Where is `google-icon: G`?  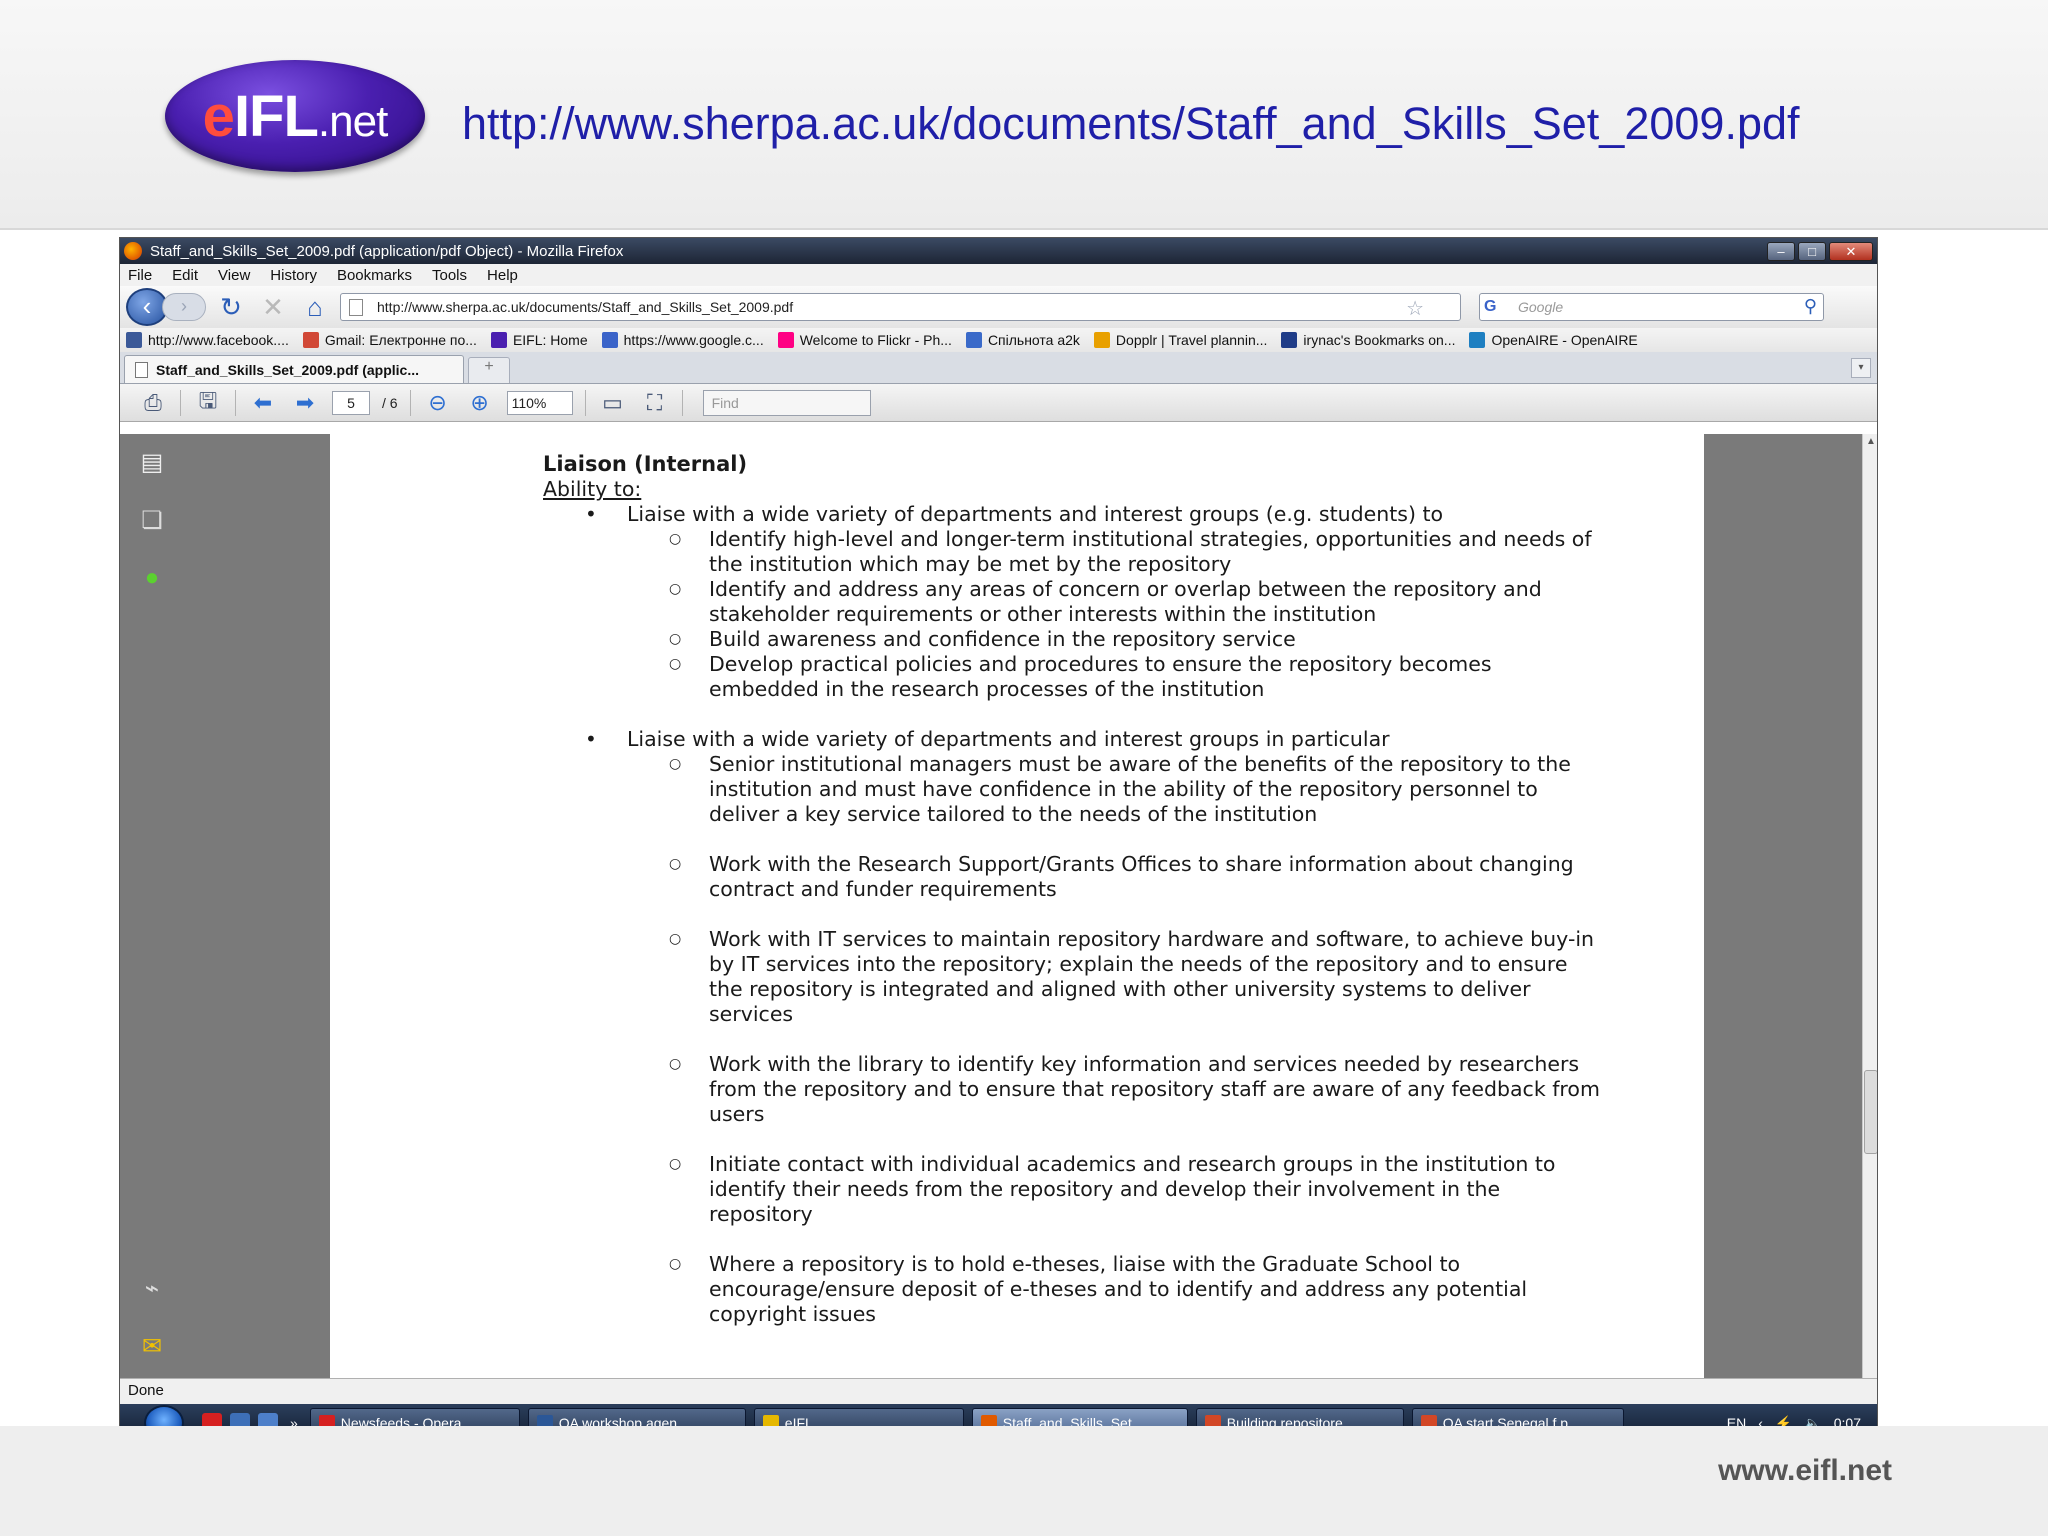 google-icon: G is located at coordinates (1490, 306).